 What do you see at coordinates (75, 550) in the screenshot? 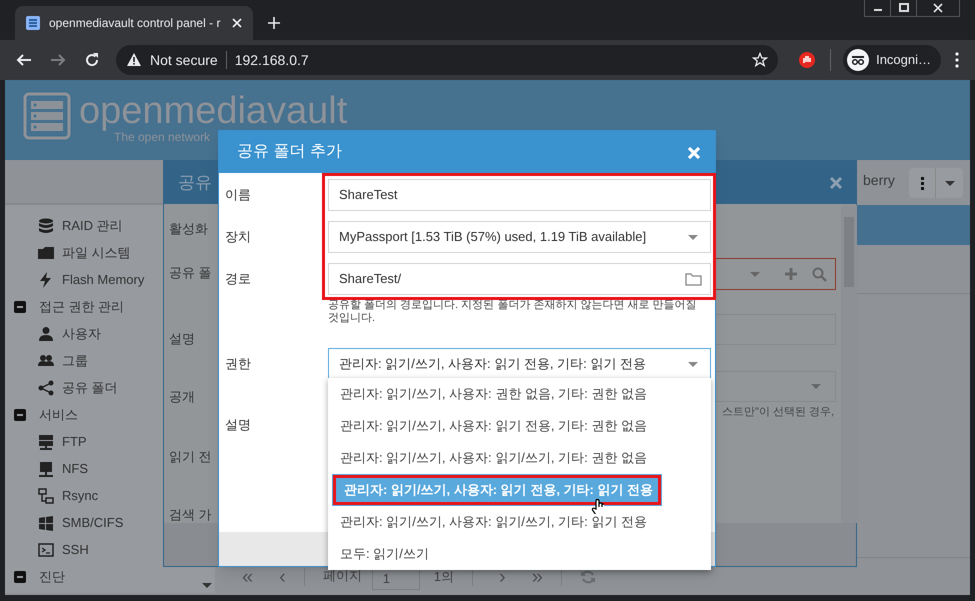
I see `tree-item: SSH` at bounding box center [75, 550].